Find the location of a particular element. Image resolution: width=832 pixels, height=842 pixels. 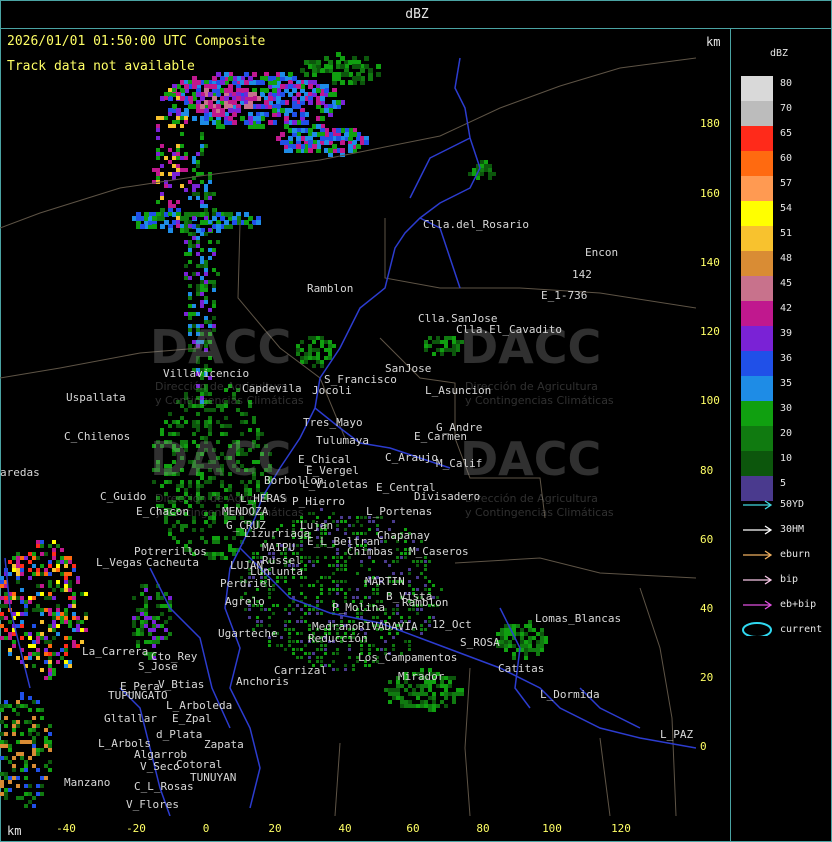

watermark-brand: DACC is located at coordinates (221, 347).